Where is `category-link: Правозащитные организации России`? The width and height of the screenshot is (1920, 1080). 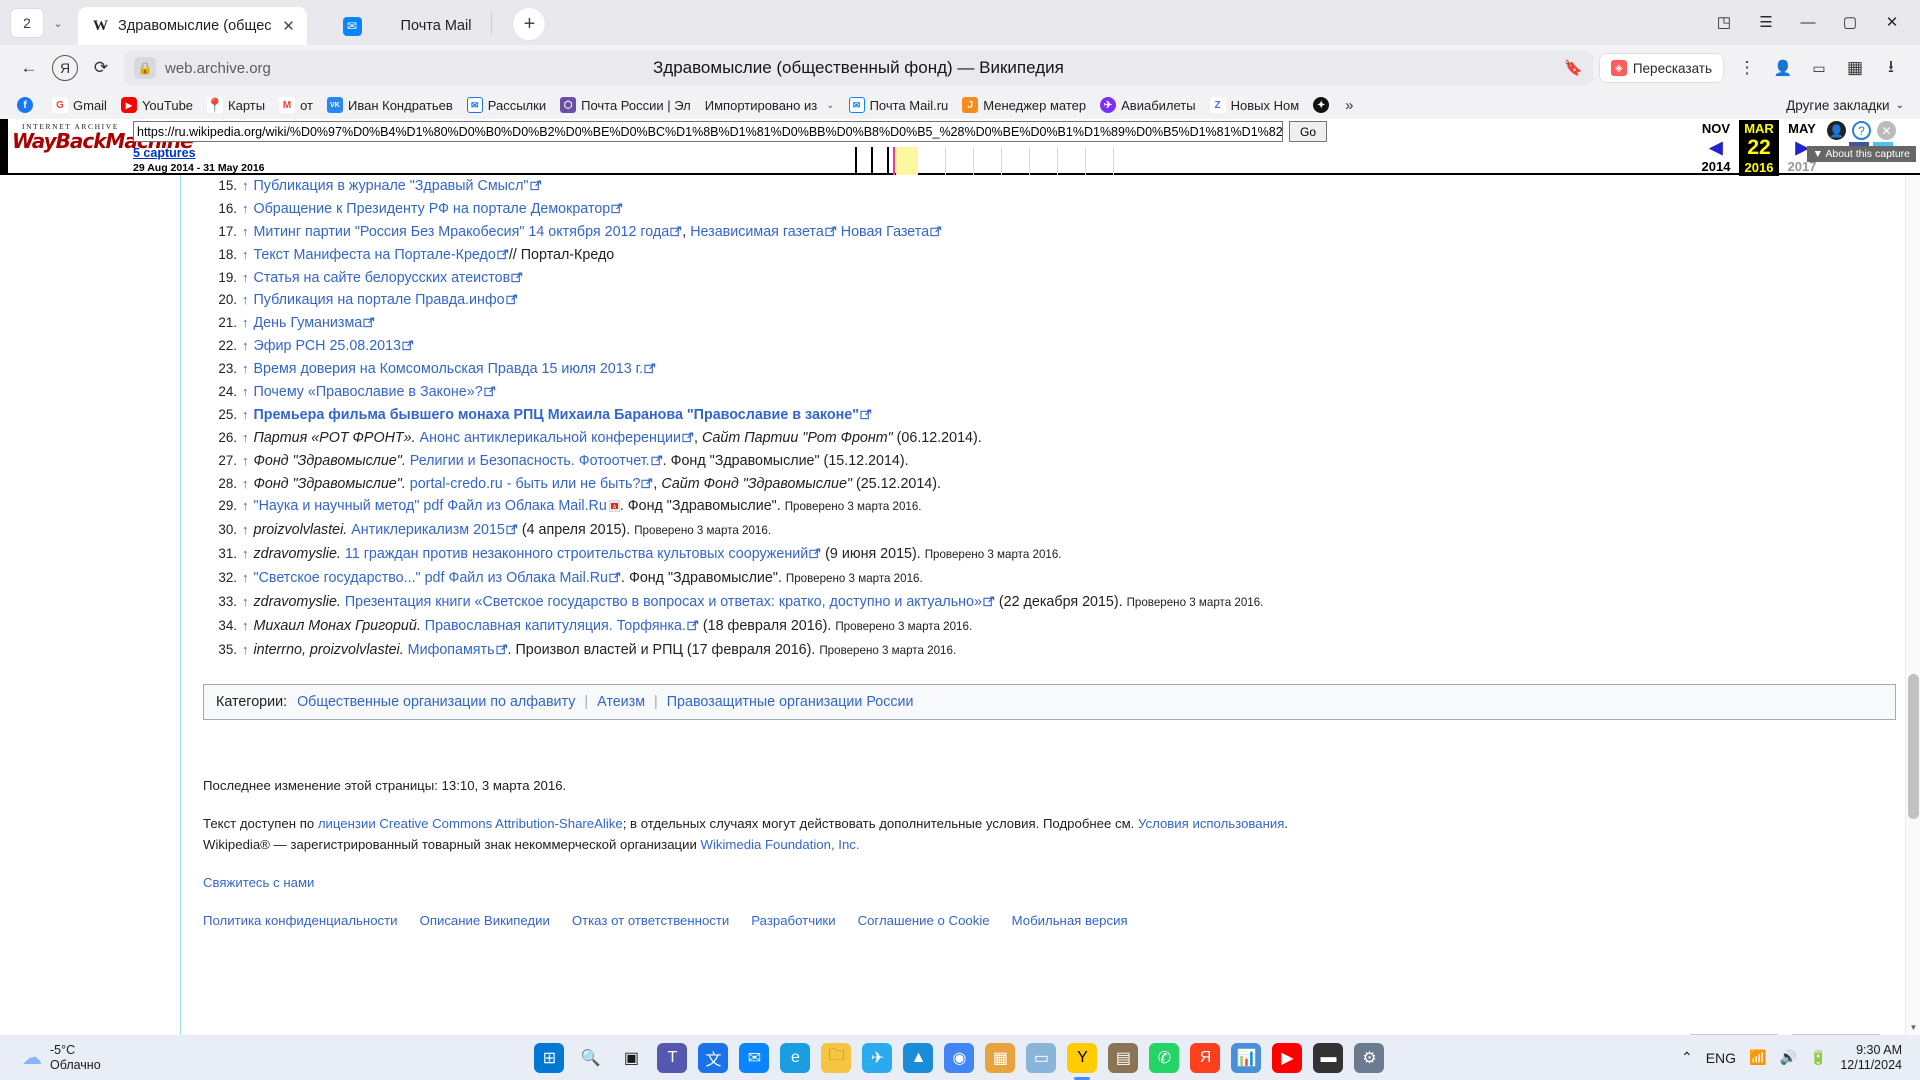 category-link: Правозащитные организации России is located at coordinates (790, 702).